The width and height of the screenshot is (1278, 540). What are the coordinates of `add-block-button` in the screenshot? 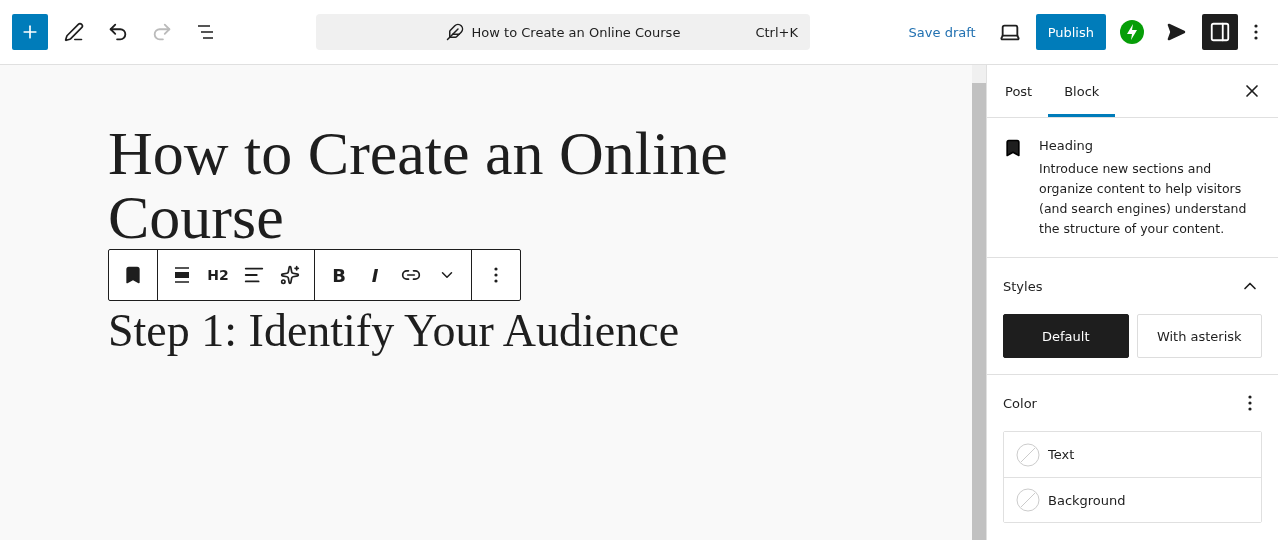 It's located at (30, 32).